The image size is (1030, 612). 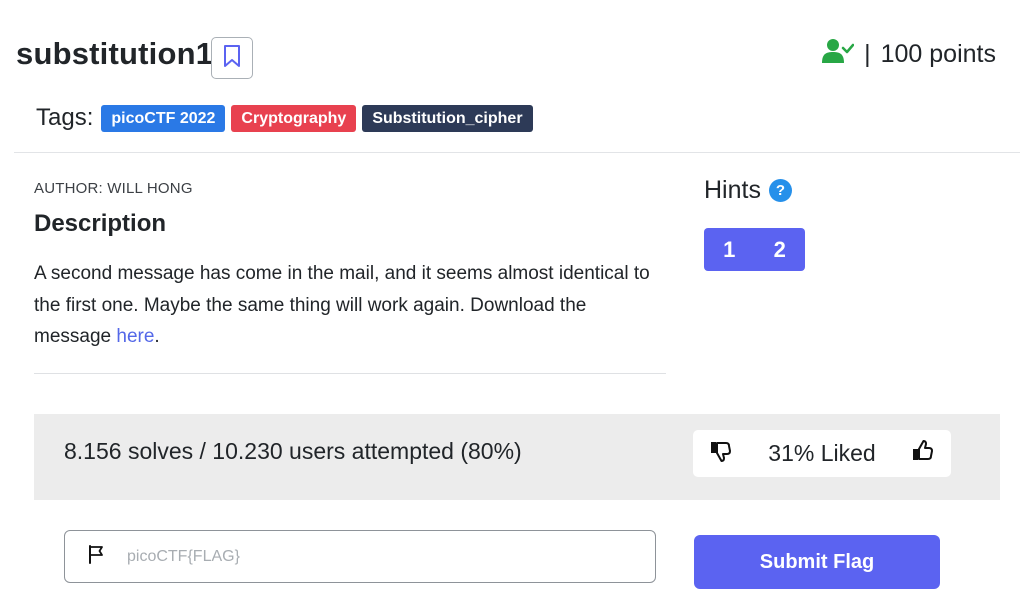 I want to click on tags-label: Tags:, so click(x=65, y=117).